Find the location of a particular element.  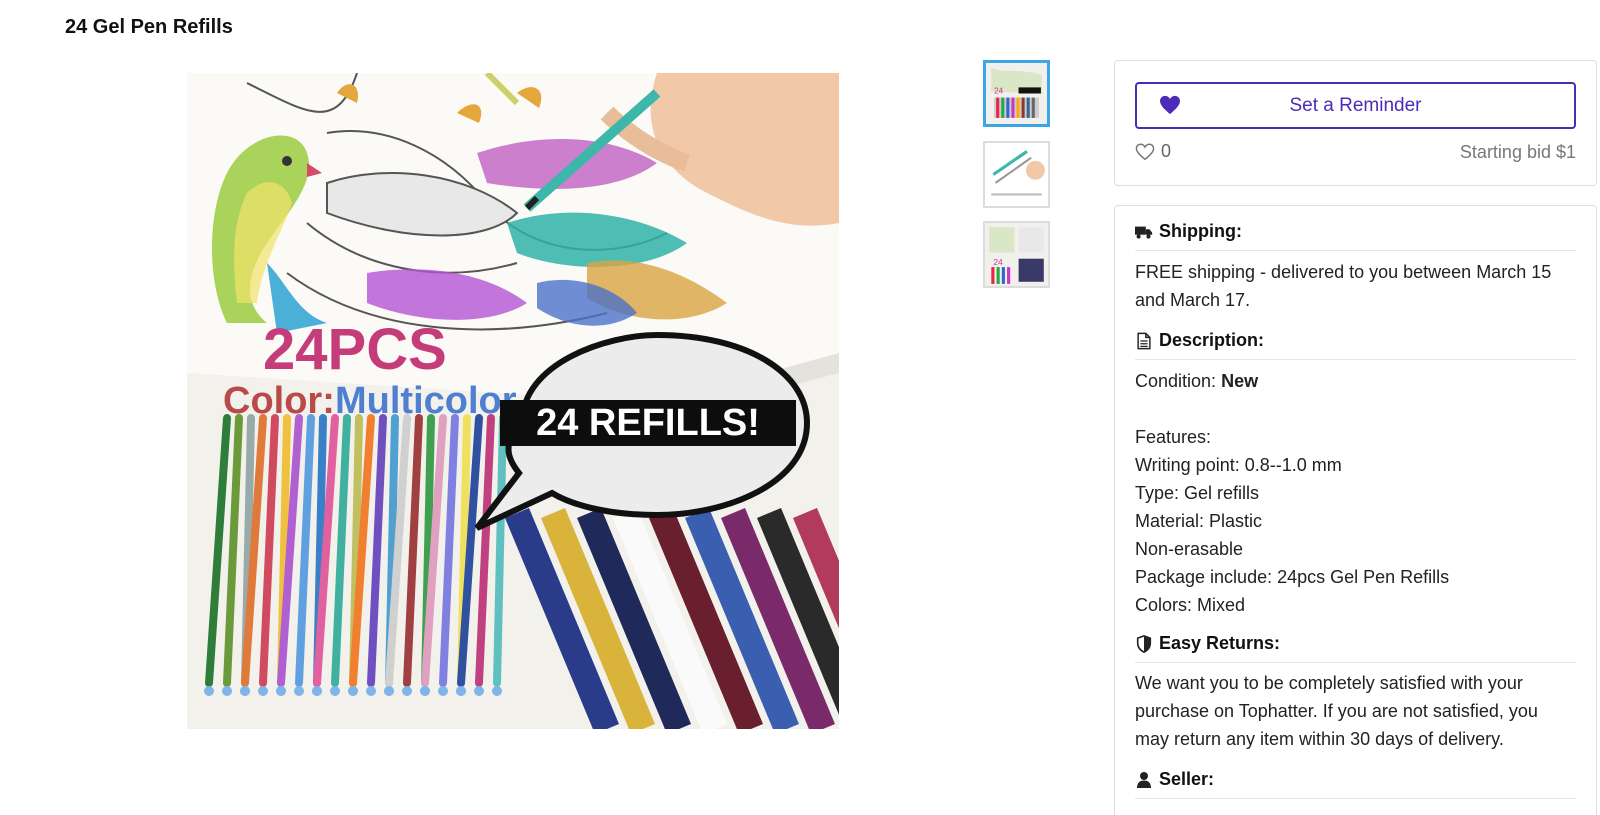

page-title: 24 Gel Pen Refills is located at coordinates (149, 27).